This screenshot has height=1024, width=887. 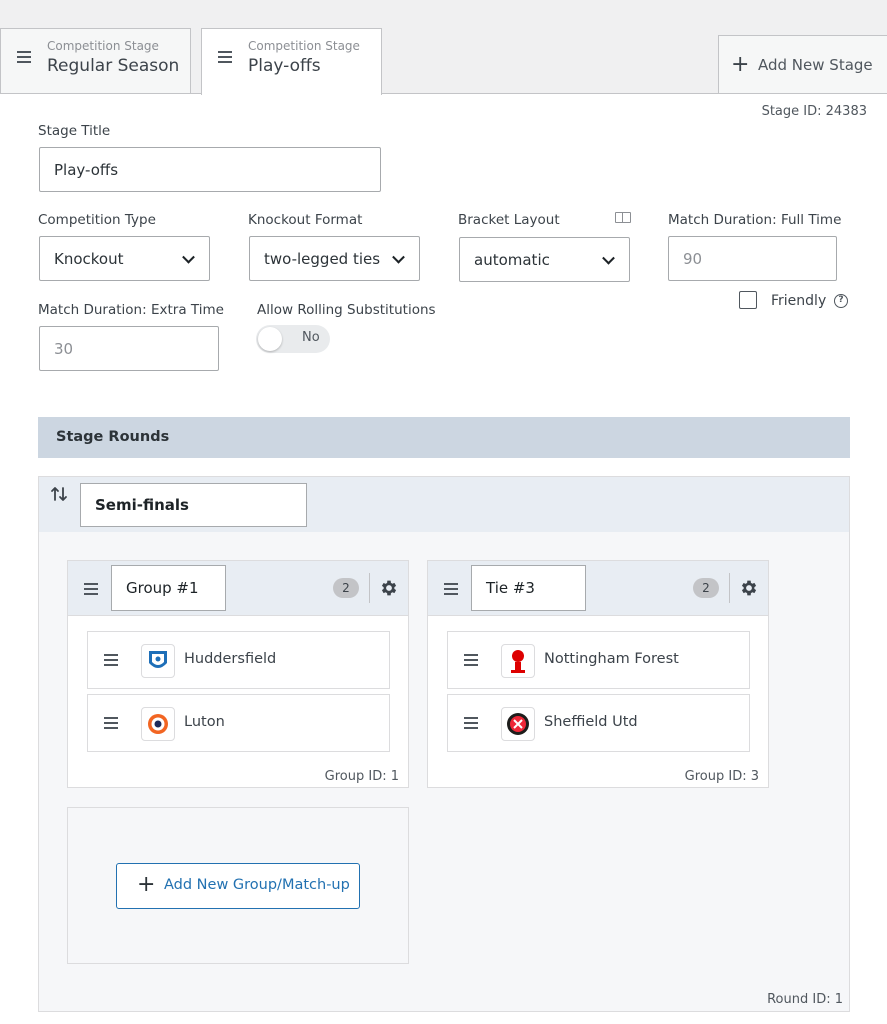 What do you see at coordinates (113, 66) in the screenshot?
I see `tab-title: Regular Season` at bounding box center [113, 66].